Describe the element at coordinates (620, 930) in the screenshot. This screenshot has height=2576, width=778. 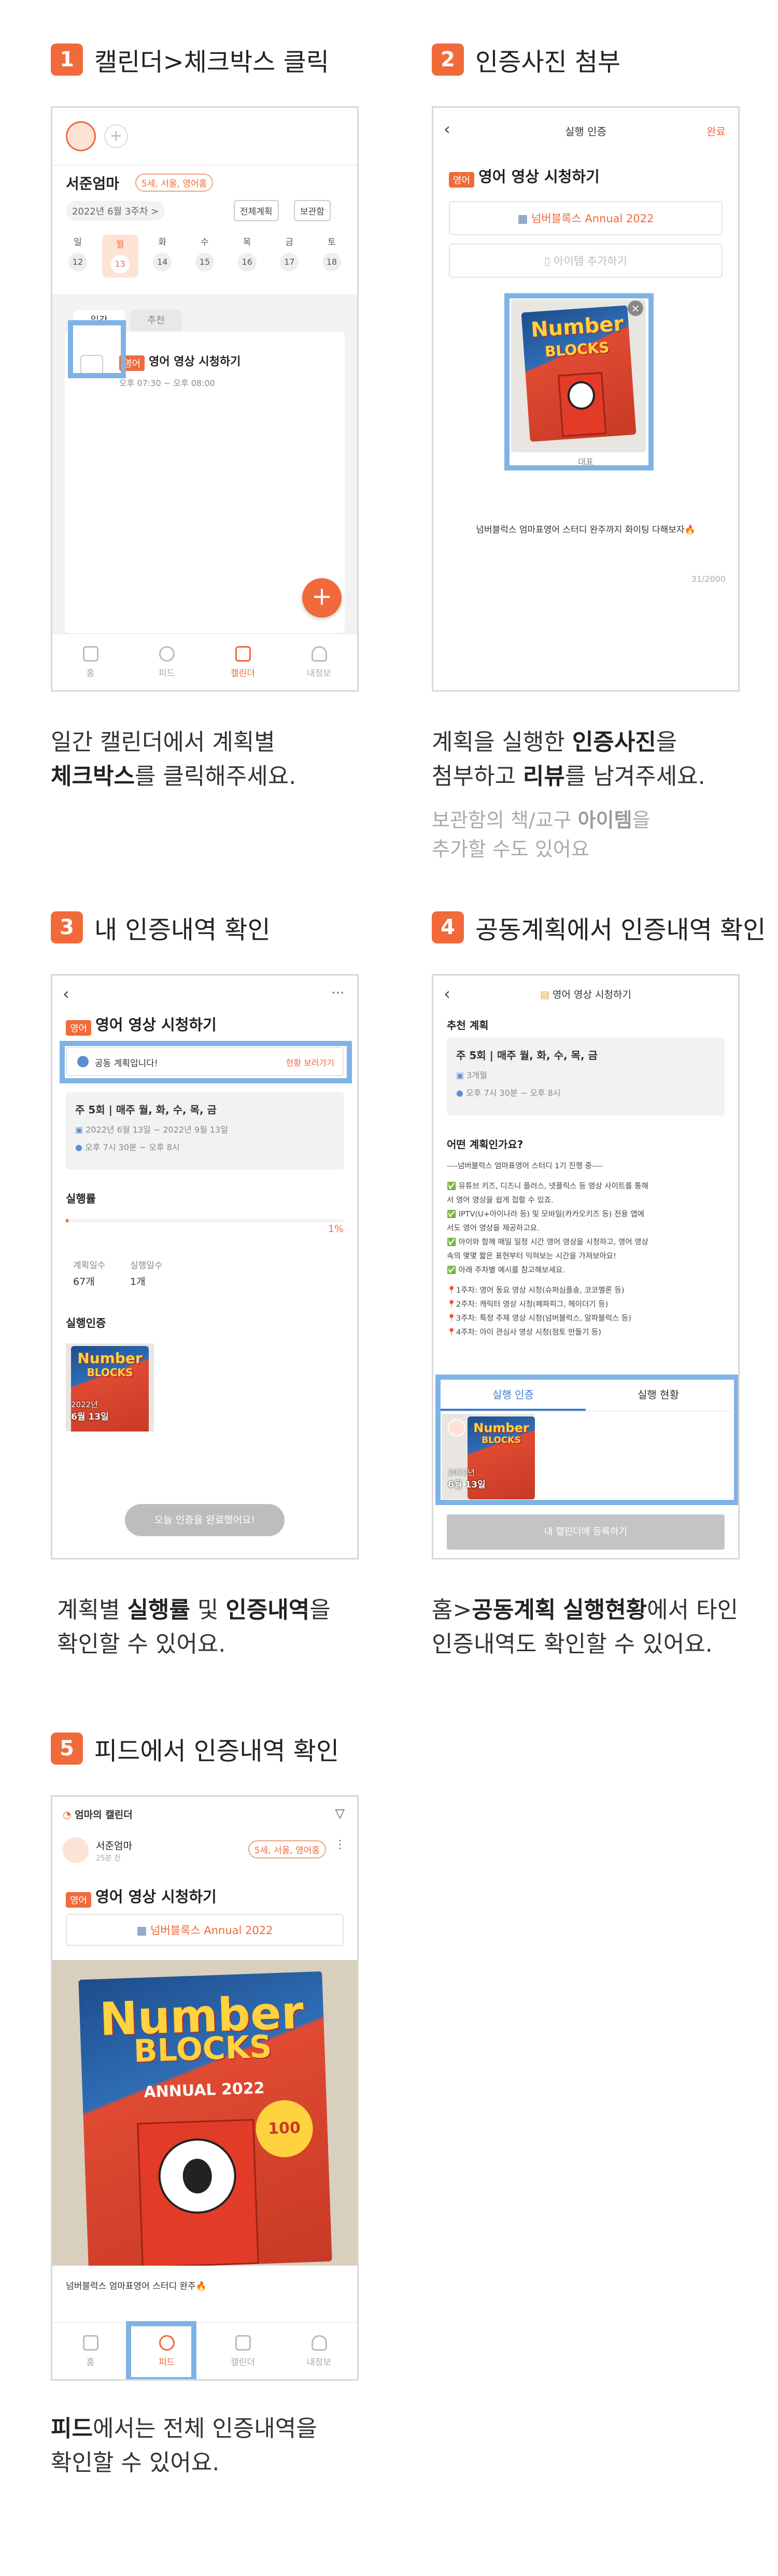
I see `step-title: 공동계획에서 인증내역 확인` at that location.